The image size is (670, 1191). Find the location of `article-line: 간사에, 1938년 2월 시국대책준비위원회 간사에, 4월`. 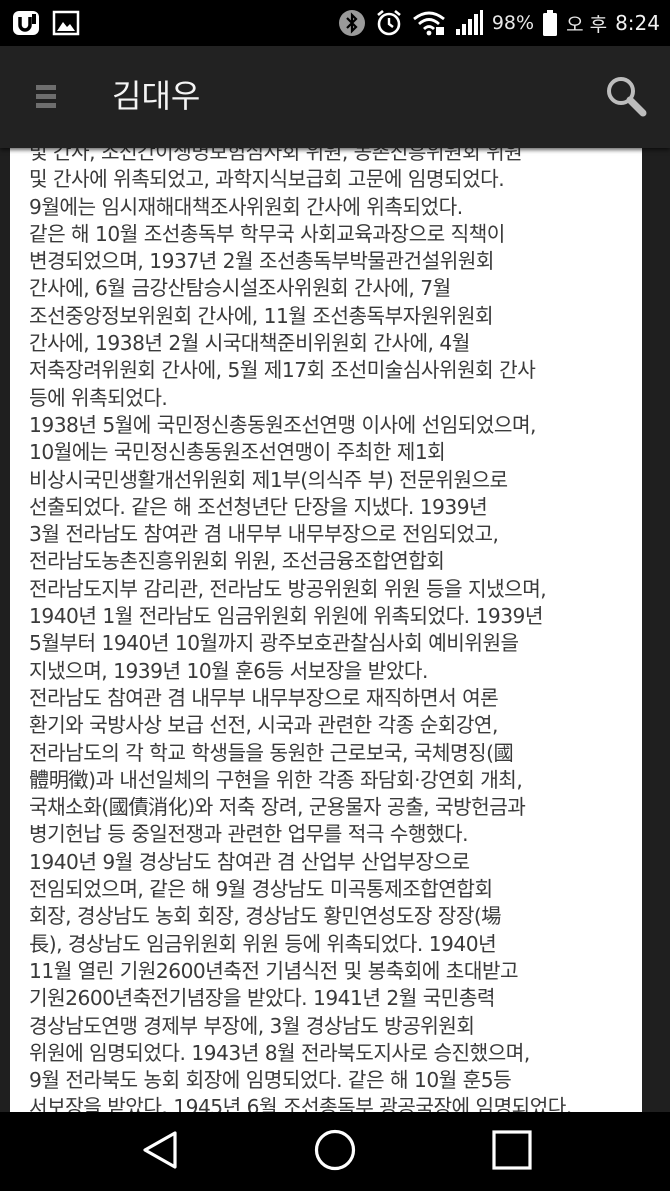

article-line: 간사에, 1938년 2월 시국대책준비위원회 간사에, 4월 is located at coordinates (249, 343).